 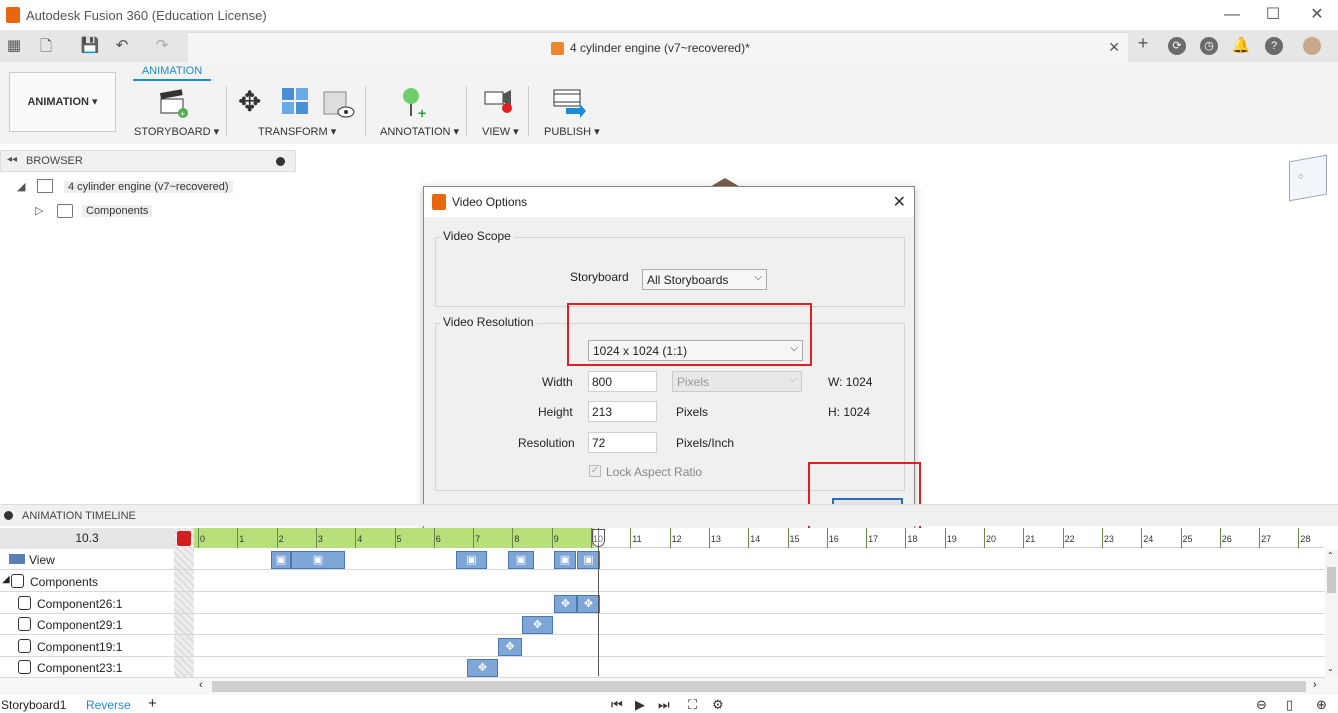 I want to click on browser-panel-header: ◂◂ BROWSER, so click(x=148, y=161).